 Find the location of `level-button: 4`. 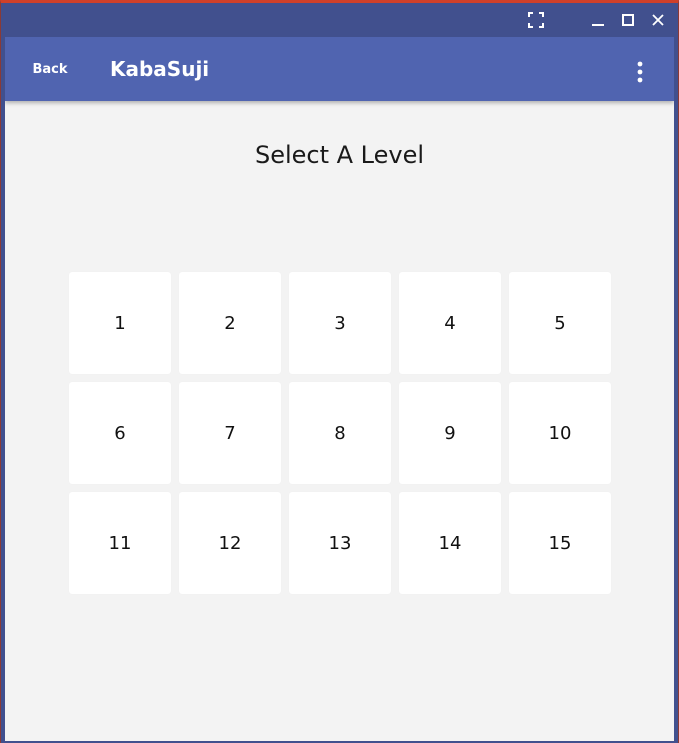

level-button: 4 is located at coordinates (450, 323).